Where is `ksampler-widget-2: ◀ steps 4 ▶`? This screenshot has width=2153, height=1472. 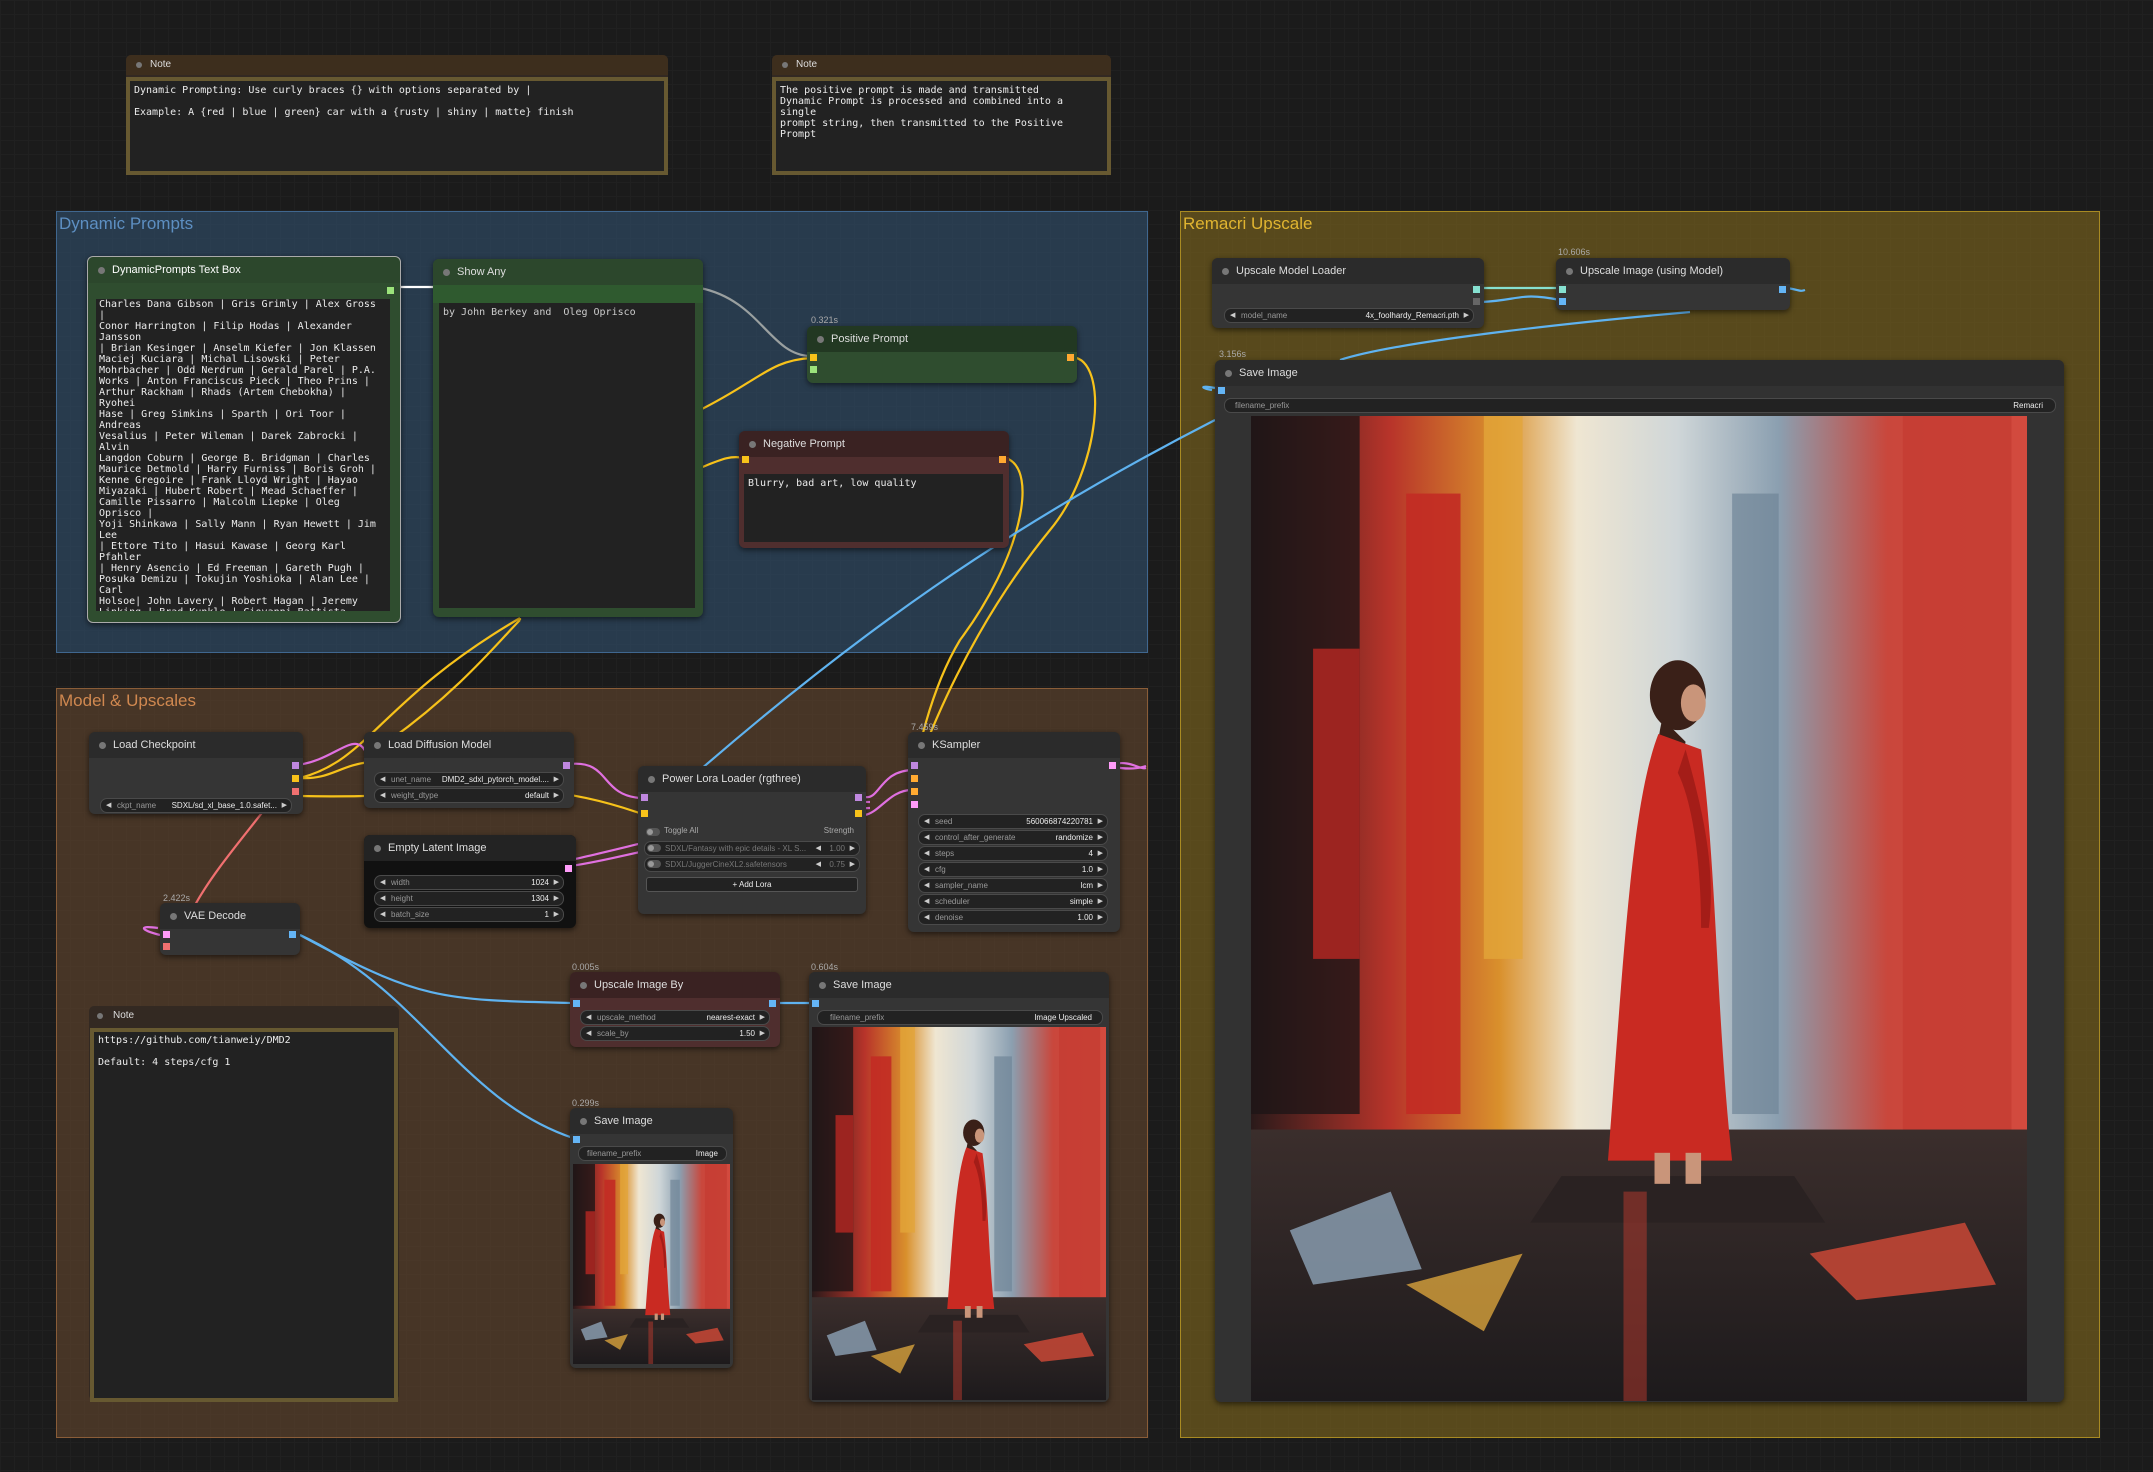 ksampler-widget-2: ◀ steps 4 ▶ is located at coordinates (1013, 853).